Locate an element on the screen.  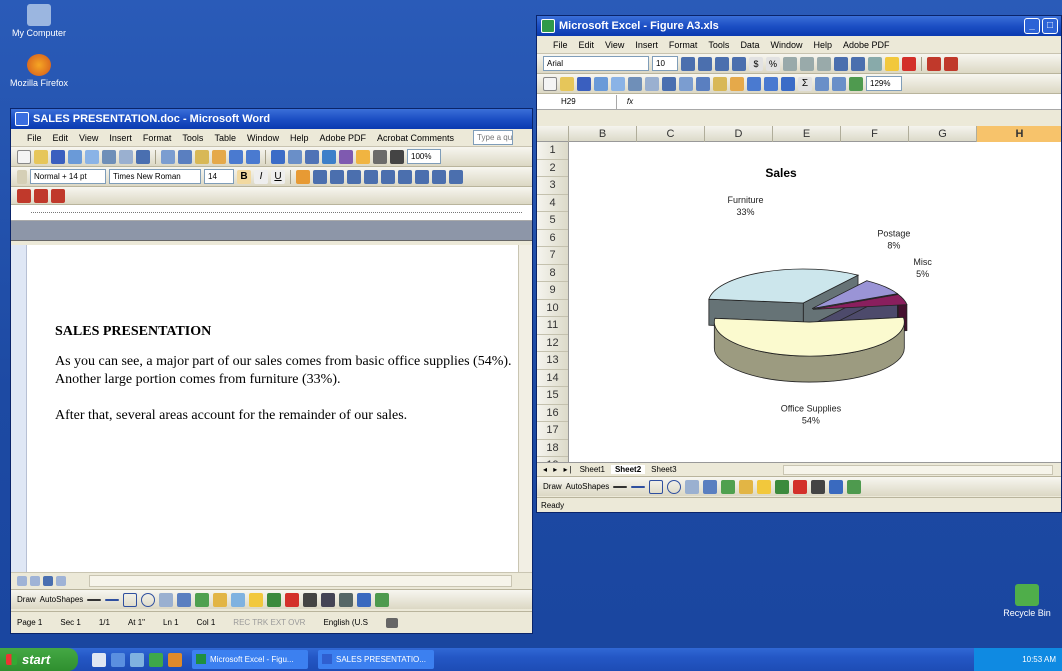
spelling-status-icon is located at coordinates (391, 622).